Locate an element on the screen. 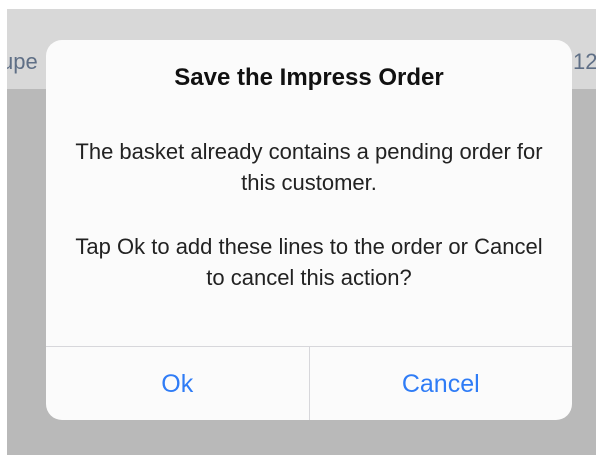 The height and width of the screenshot is (455, 596). background-text-right: 12 is located at coordinates (584, 61).